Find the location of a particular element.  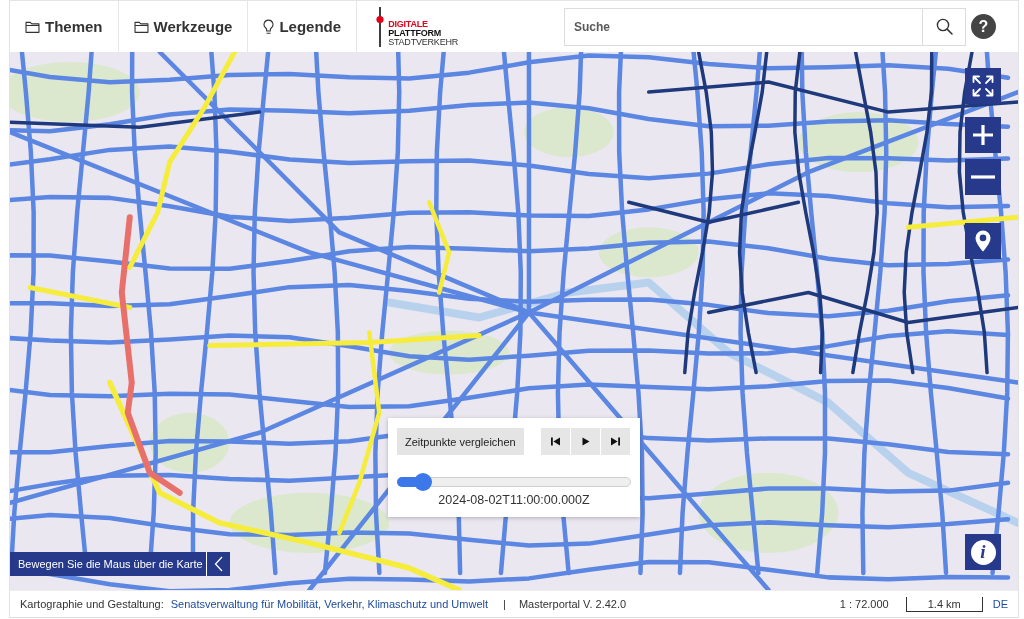

timestamp-text: 2024-08-02T11:00:00.000Z is located at coordinates (514, 500).